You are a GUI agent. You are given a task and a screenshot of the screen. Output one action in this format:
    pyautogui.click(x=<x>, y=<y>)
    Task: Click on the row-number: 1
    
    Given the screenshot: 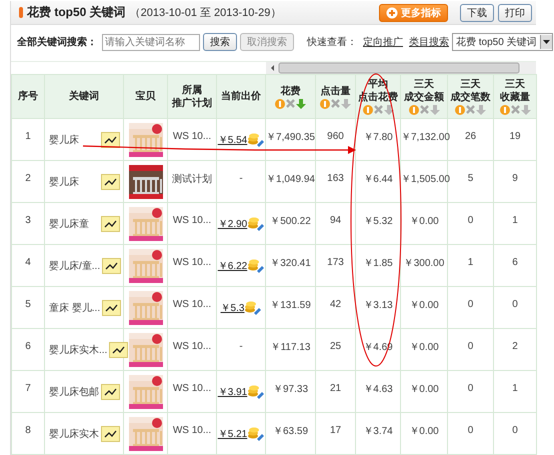 What is the action you would take?
    pyautogui.click(x=28, y=136)
    